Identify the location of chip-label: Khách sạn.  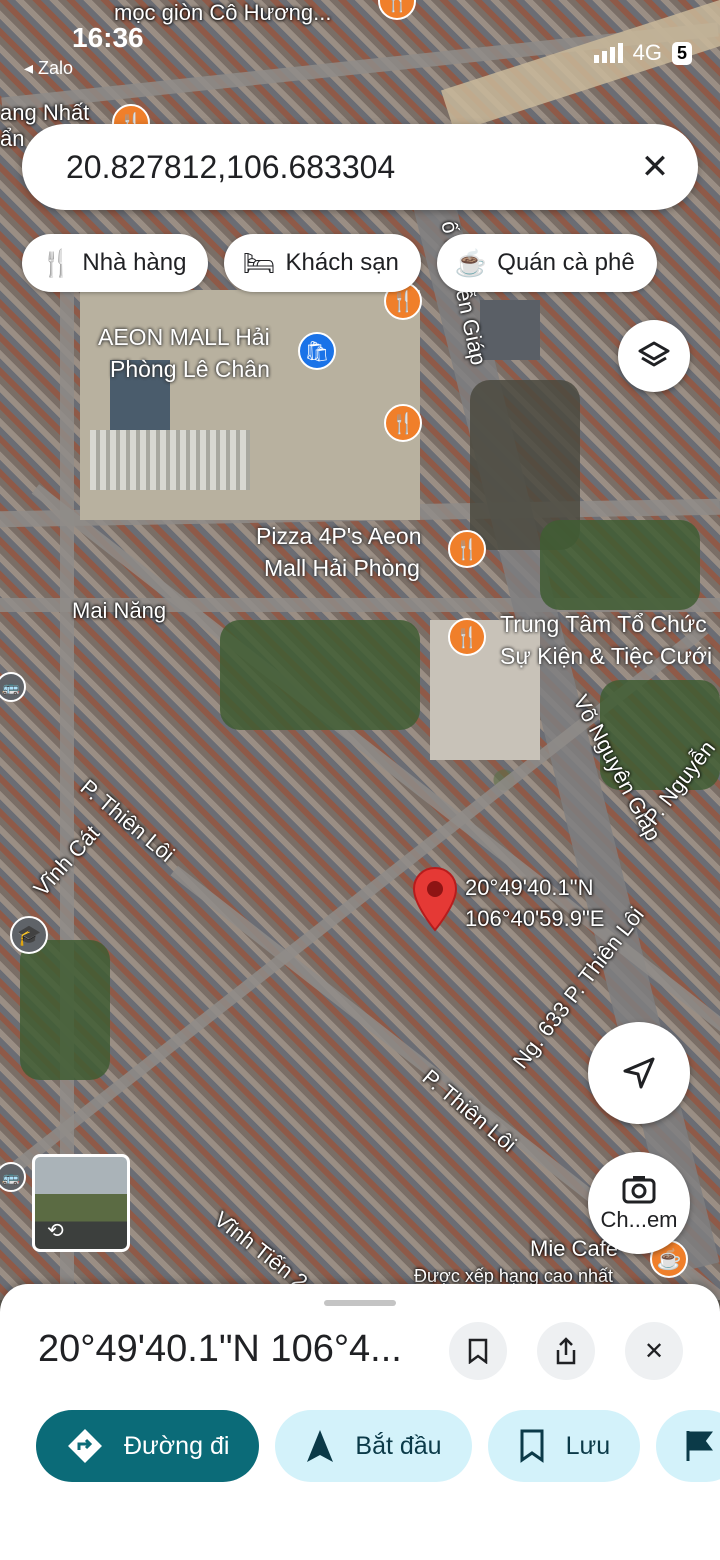
(342, 262).